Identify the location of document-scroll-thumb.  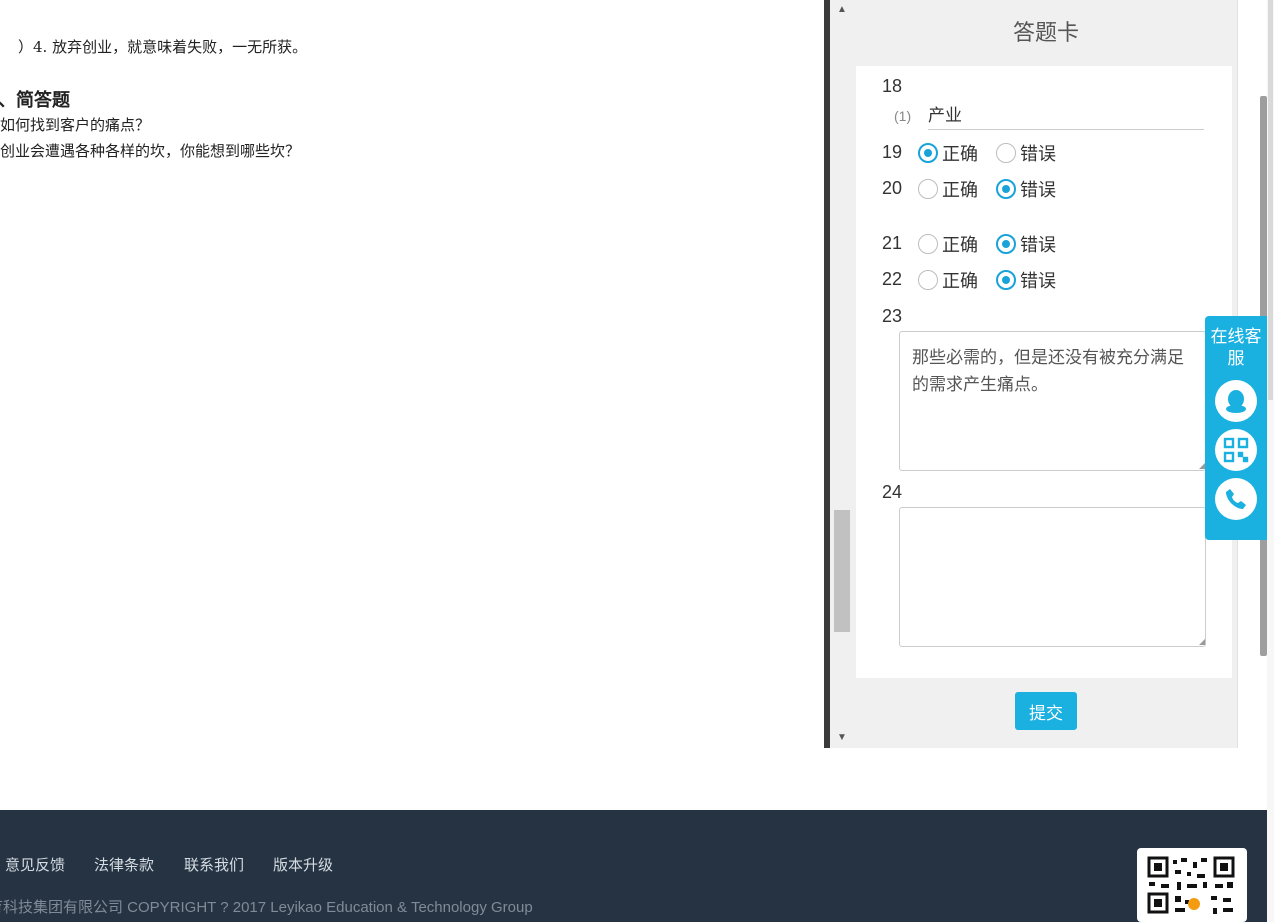
(842, 571).